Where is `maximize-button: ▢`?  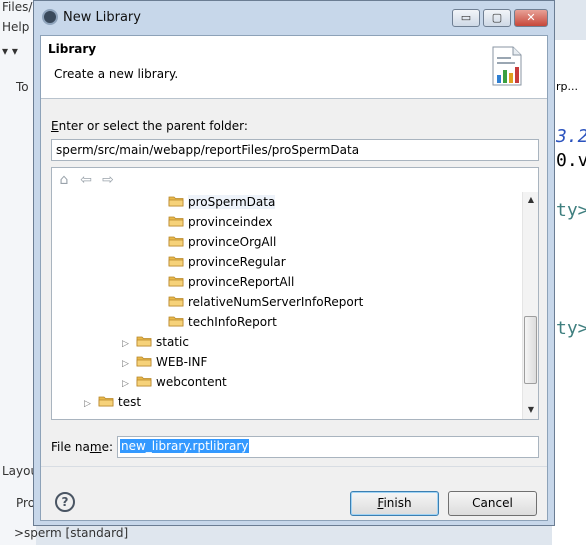
maximize-button: ▢ is located at coordinates (497, 18).